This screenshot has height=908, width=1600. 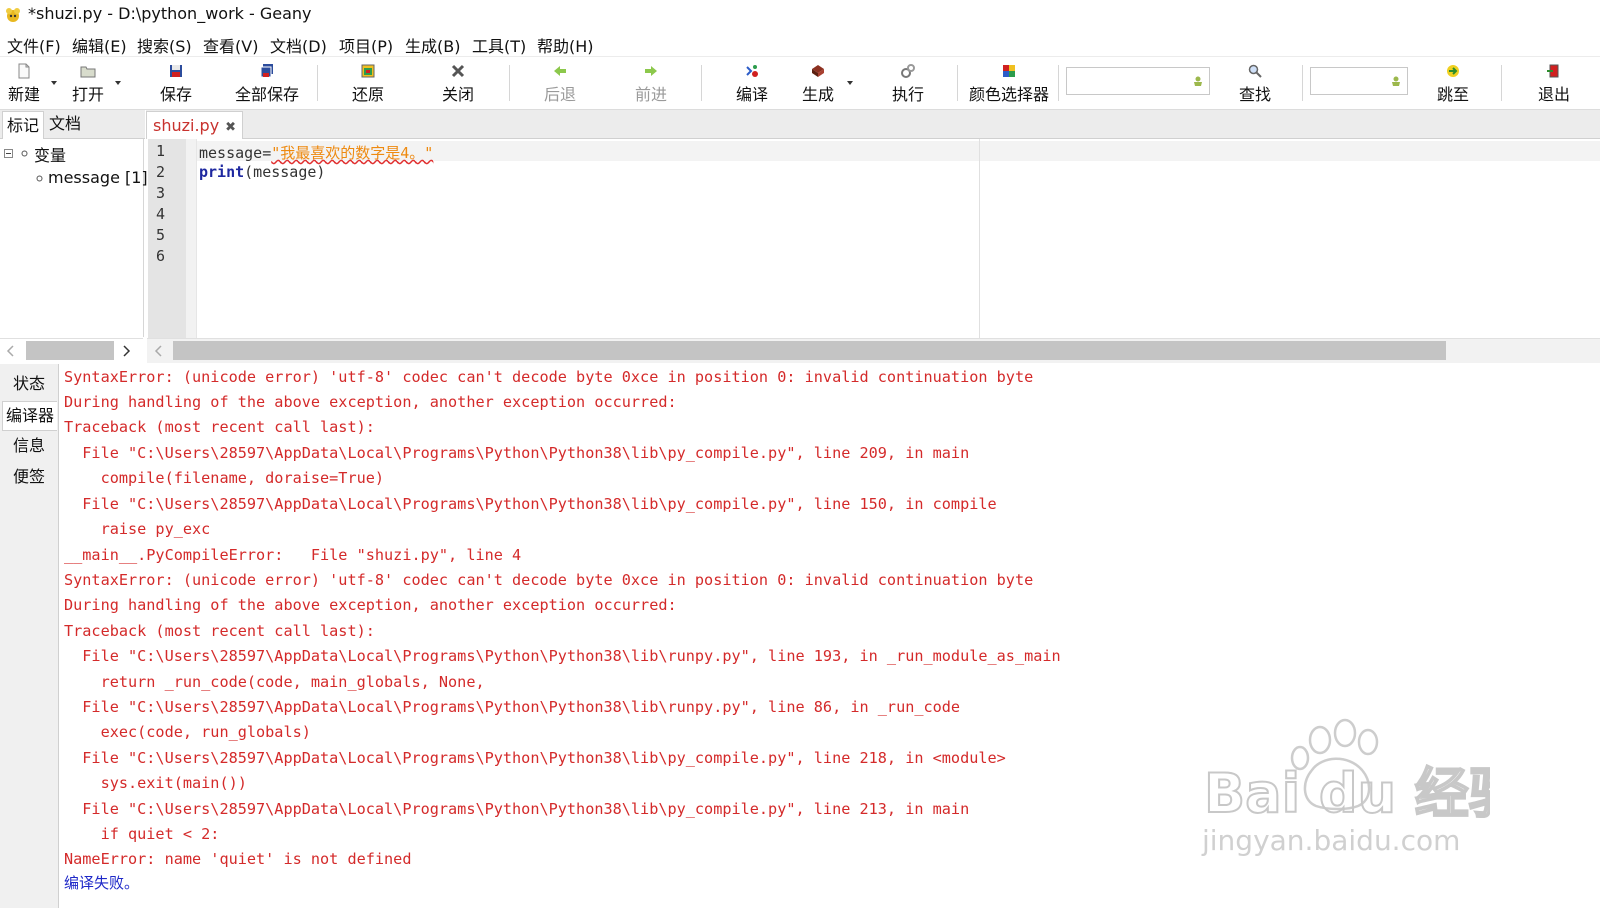 What do you see at coordinates (651, 82) in the screenshot?
I see `forward-button: 前进` at bounding box center [651, 82].